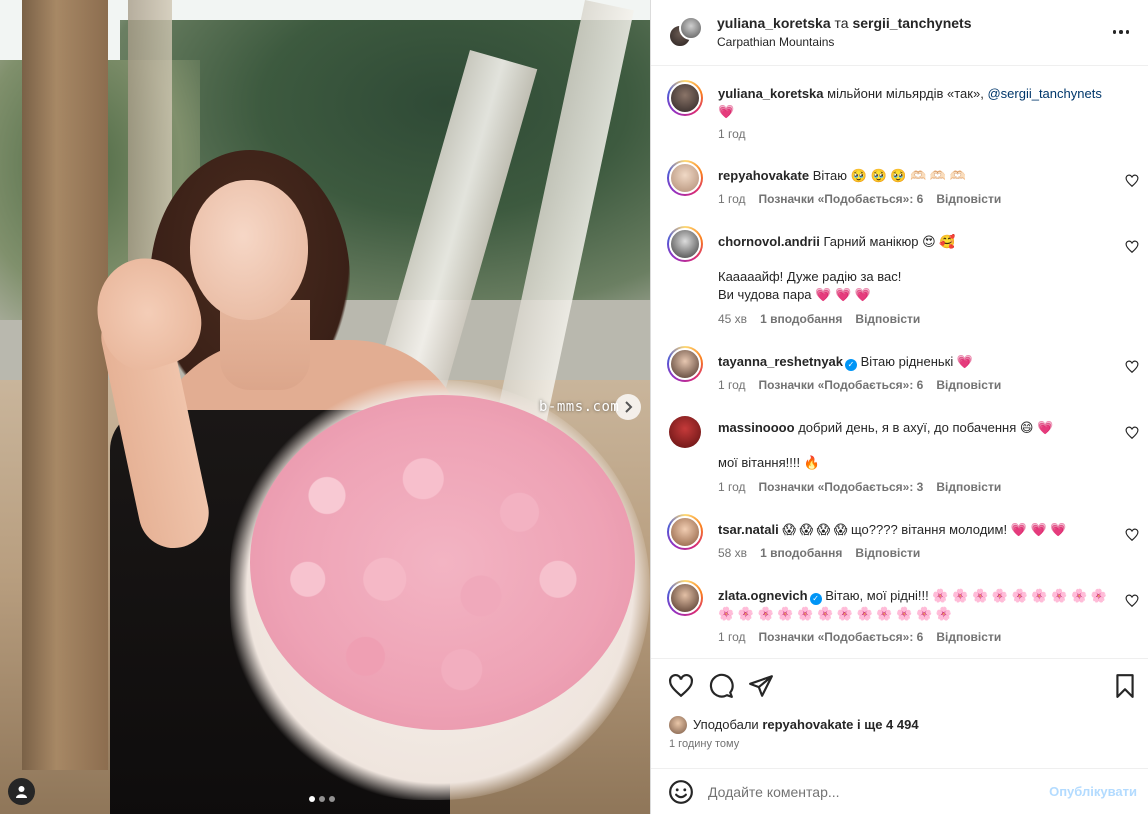 Image resolution: width=1148 pixels, height=814 pixels. What do you see at coordinates (1125, 686) in the screenshot?
I see `bookmark-icon` at bounding box center [1125, 686].